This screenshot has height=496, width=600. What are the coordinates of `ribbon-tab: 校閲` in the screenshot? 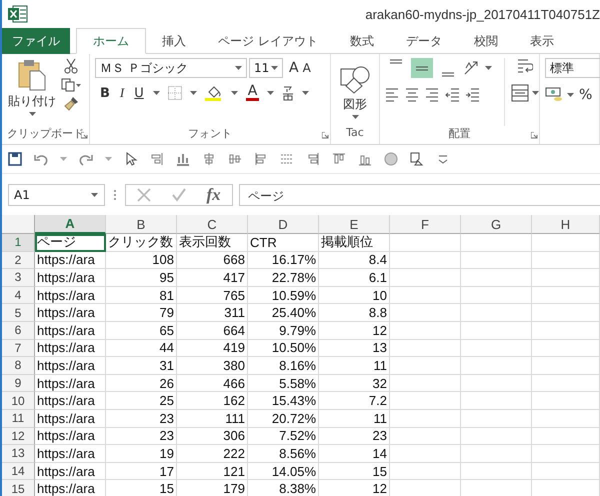 It's located at (486, 41).